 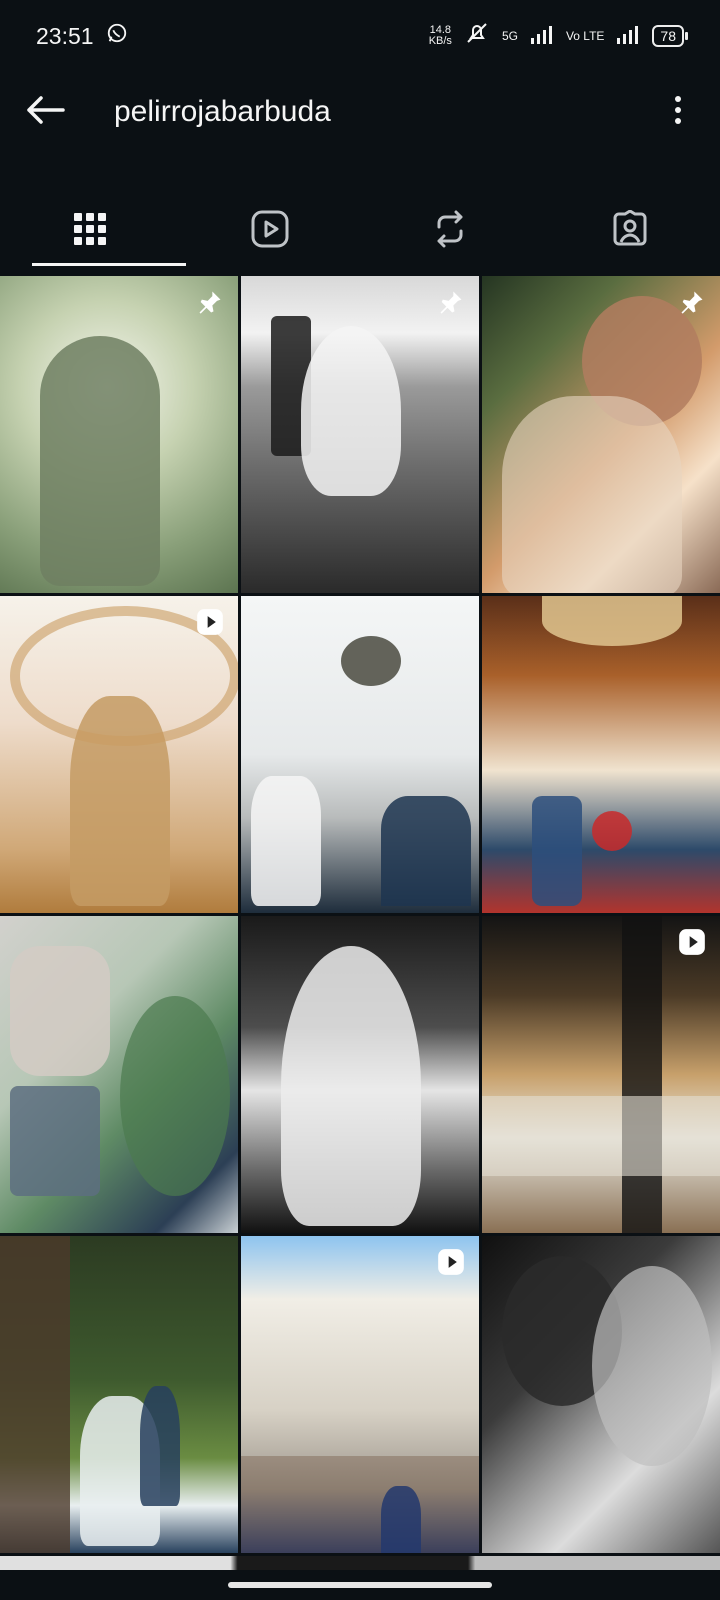 I want to click on repost-icon, so click(x=450, y=231).